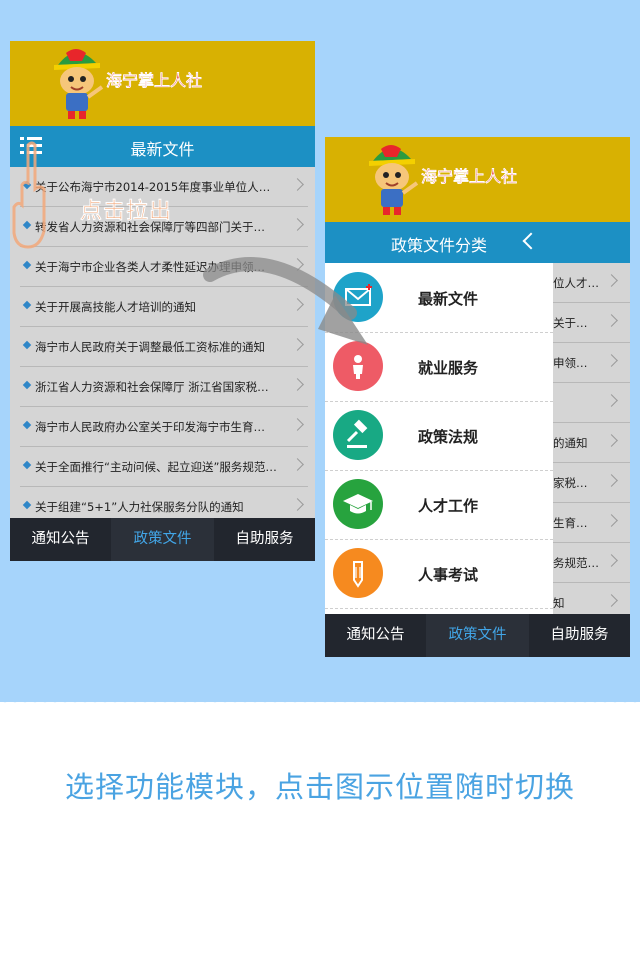  What do you see at coordinates (319, 787) in the screenshot?
I see `caption-text: 选择功能模块，点击图示位置随时切换` at bounding box center [319, 787].